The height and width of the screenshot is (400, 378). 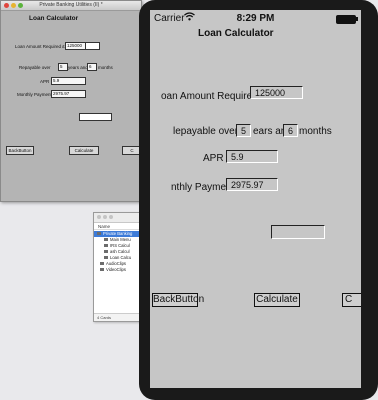 What do you see at coordinates (351, 300) in the screenshot?
I see `third-button: C` at bounding box center [351, 300].